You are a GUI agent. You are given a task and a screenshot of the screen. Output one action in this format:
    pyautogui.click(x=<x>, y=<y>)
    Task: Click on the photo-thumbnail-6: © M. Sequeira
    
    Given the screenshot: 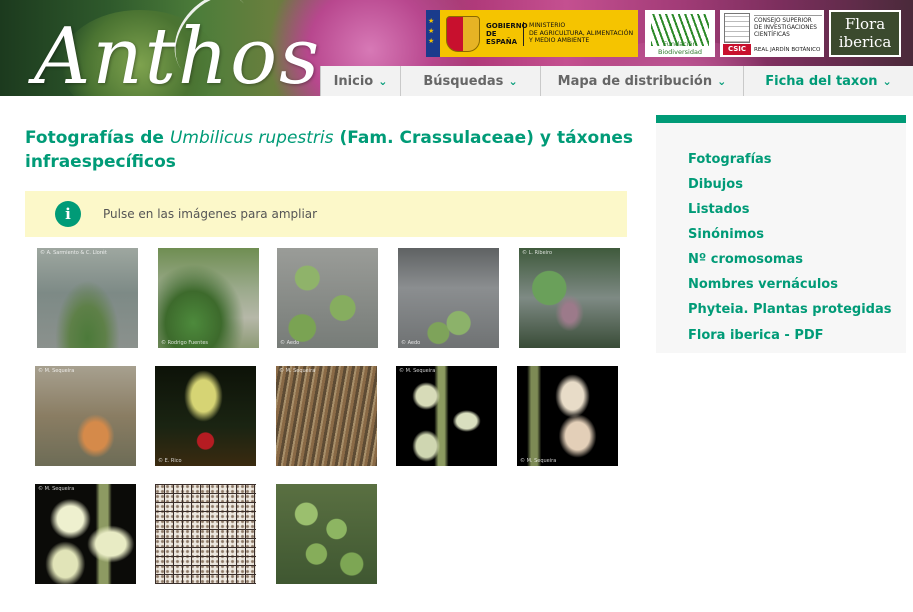 What is the action you would take?
    pyautogui.click(x=85, y=416)
    